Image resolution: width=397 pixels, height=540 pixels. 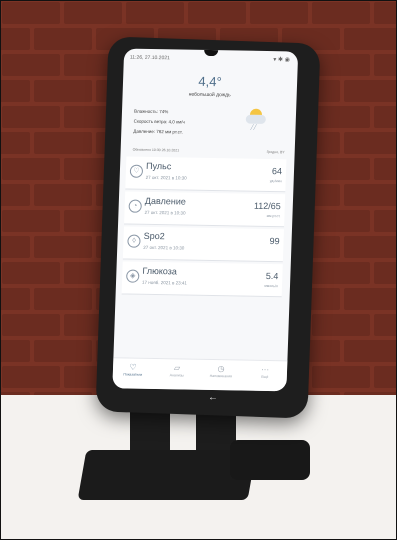 I want to click on heart-icon: ♡, so click(x=136, y=171).